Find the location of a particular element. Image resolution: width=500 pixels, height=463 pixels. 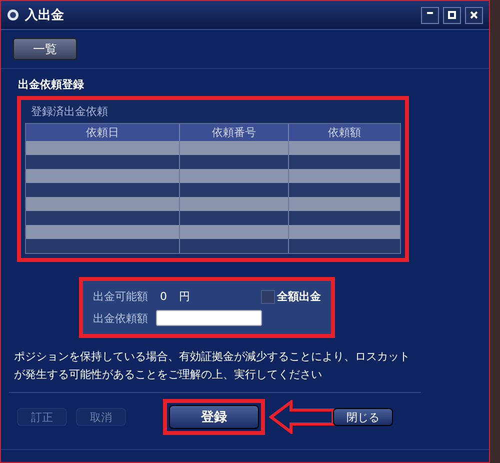

column-header: 依頼日 is located at coordinates (103, 132).